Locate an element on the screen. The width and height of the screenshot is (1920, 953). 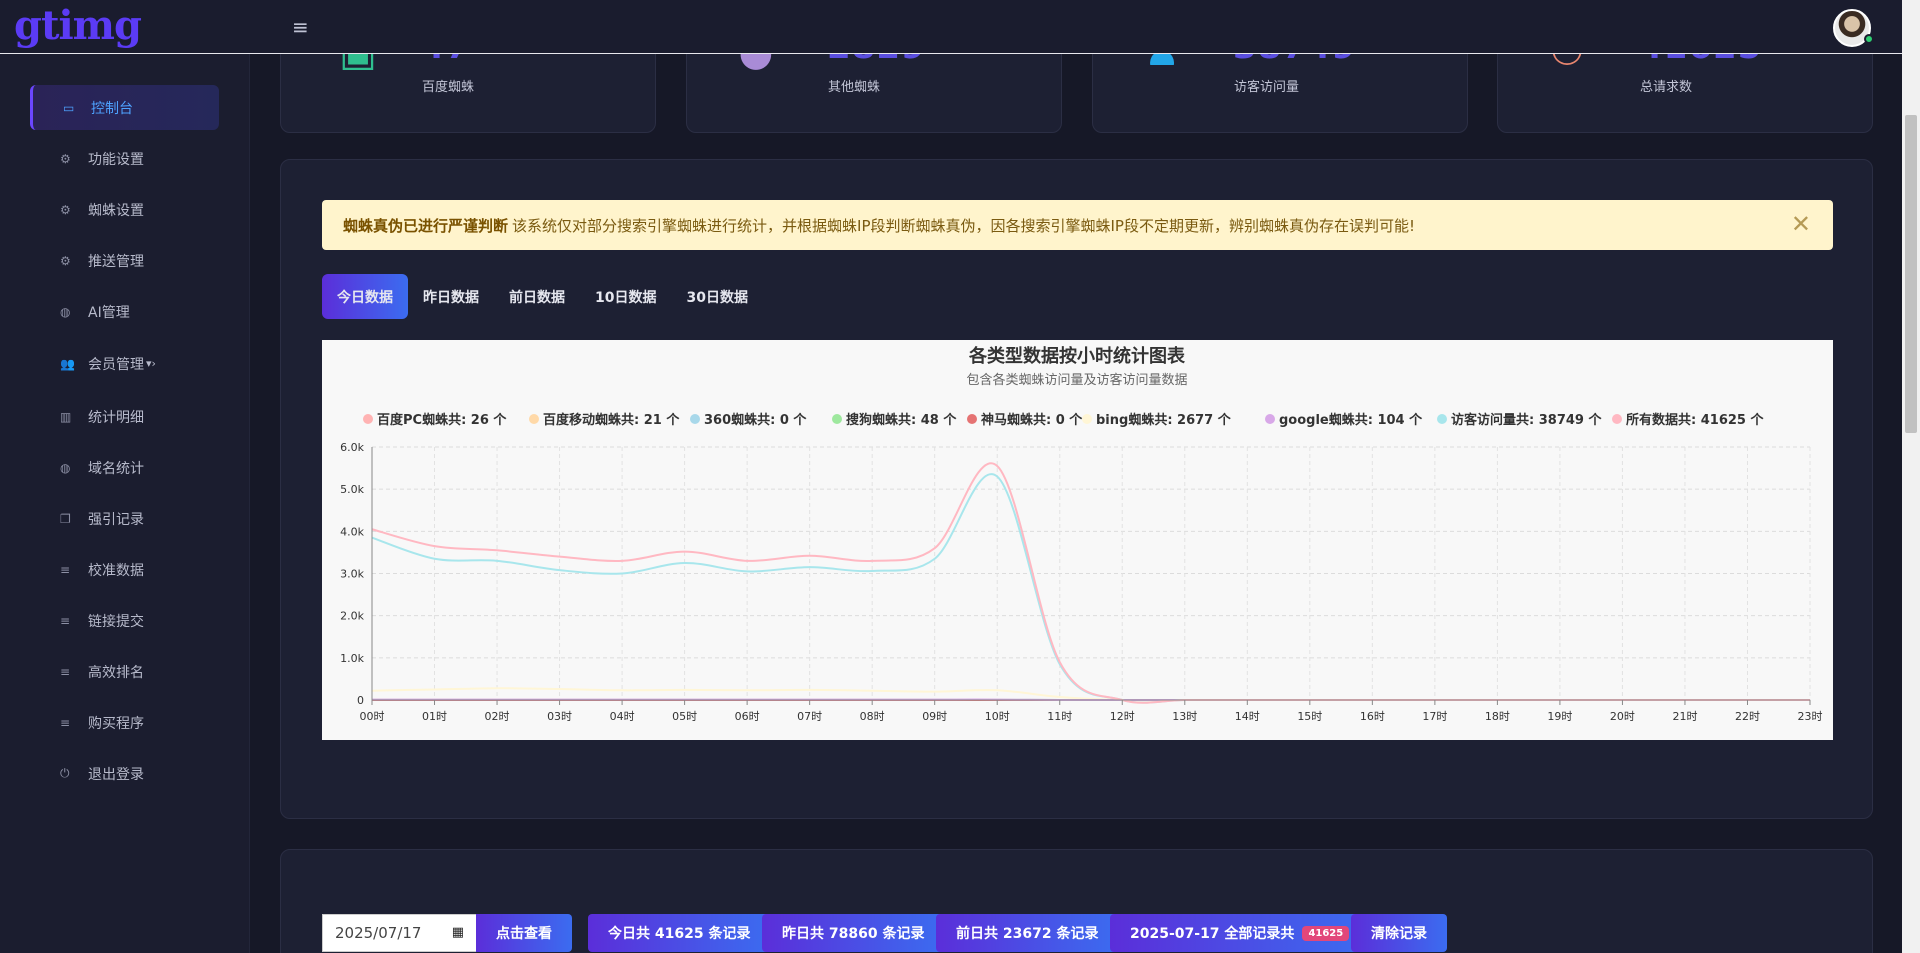
x-tick-label: 13时 is located at coordinates (1184, 716).